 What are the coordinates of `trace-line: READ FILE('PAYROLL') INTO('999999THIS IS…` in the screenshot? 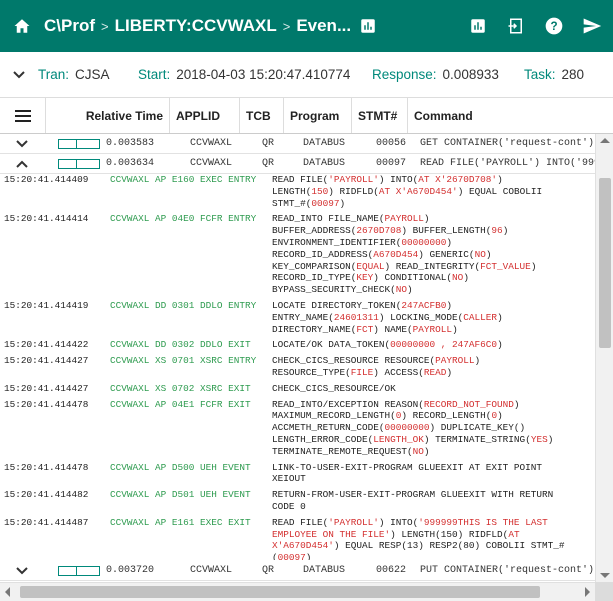 It's located at (431, 523).